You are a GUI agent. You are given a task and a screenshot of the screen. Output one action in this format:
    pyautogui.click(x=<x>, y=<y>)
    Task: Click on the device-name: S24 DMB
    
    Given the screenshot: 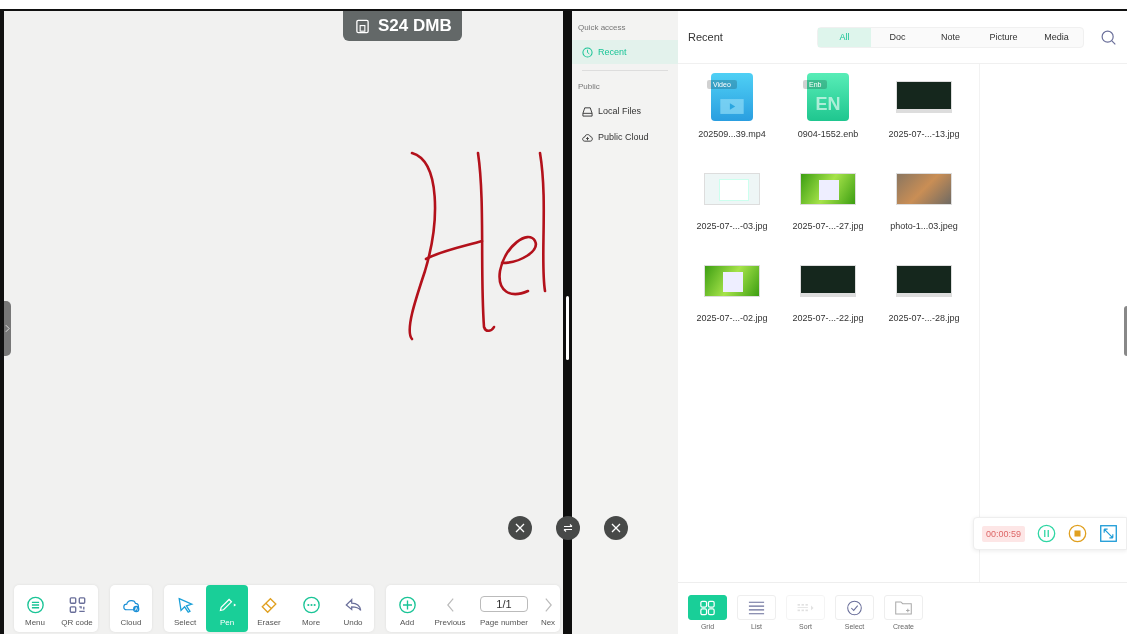 What is the action you would take?
    pyautogui.click(x=415, y=26)
    